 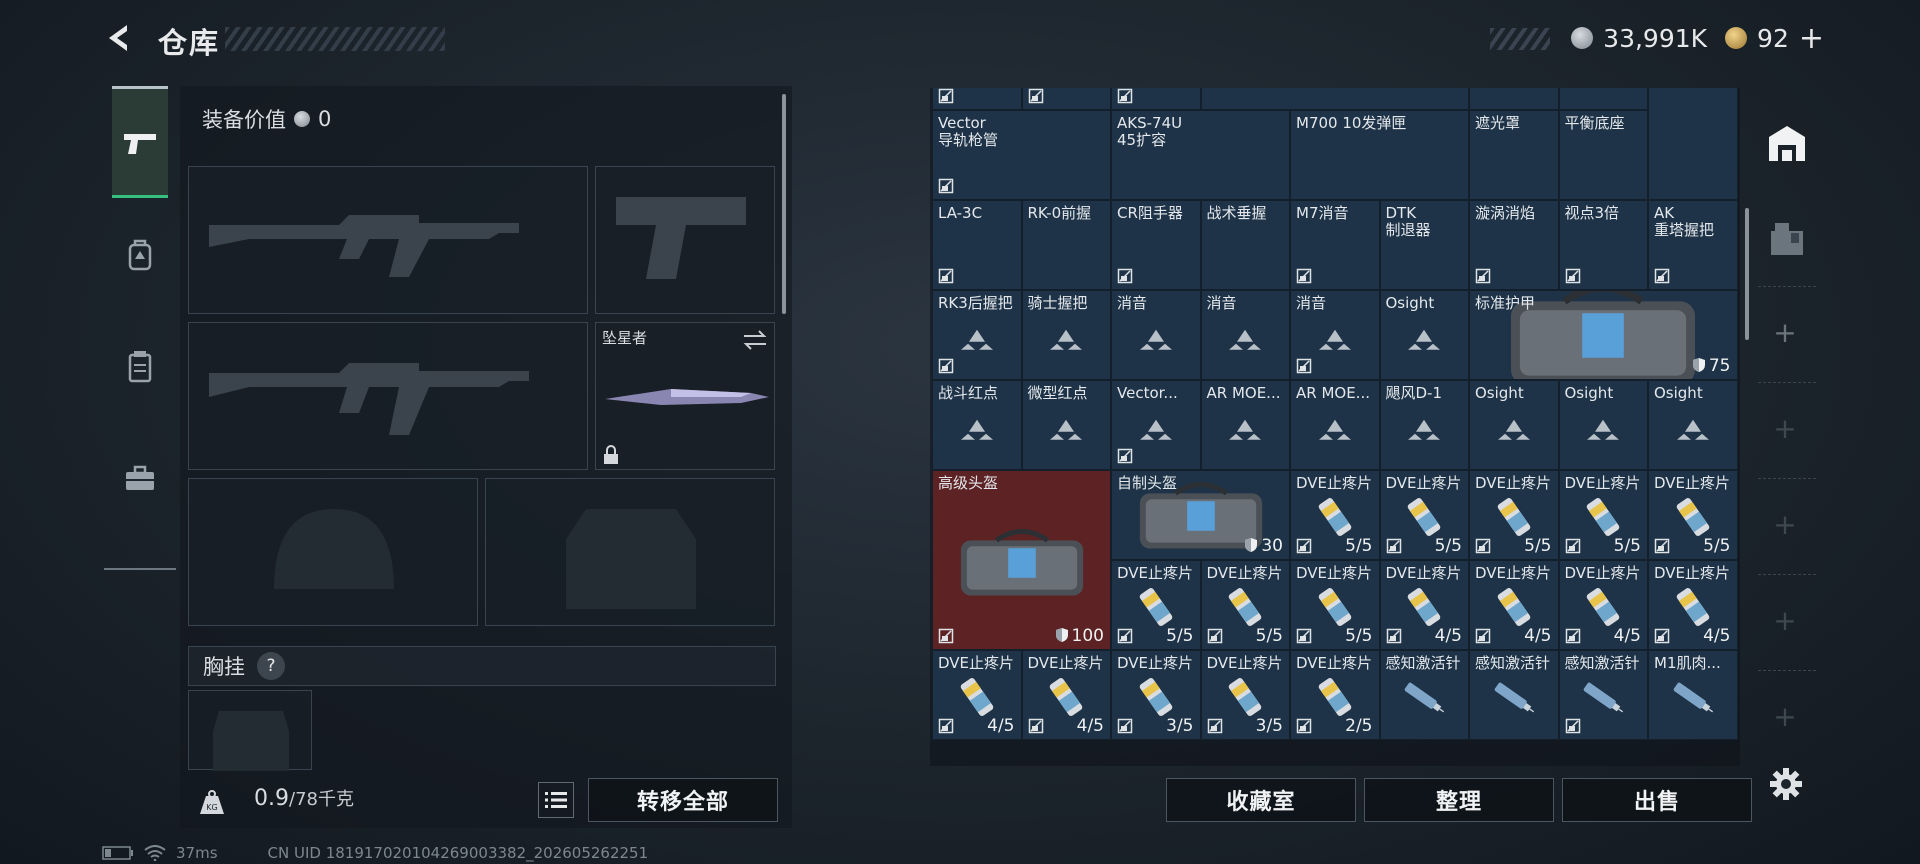 What do you see at coordinates (1021, 560) in the screenshot?
I see `inventory-item: 高级头盔 100` at bounding box center [1021, 560].